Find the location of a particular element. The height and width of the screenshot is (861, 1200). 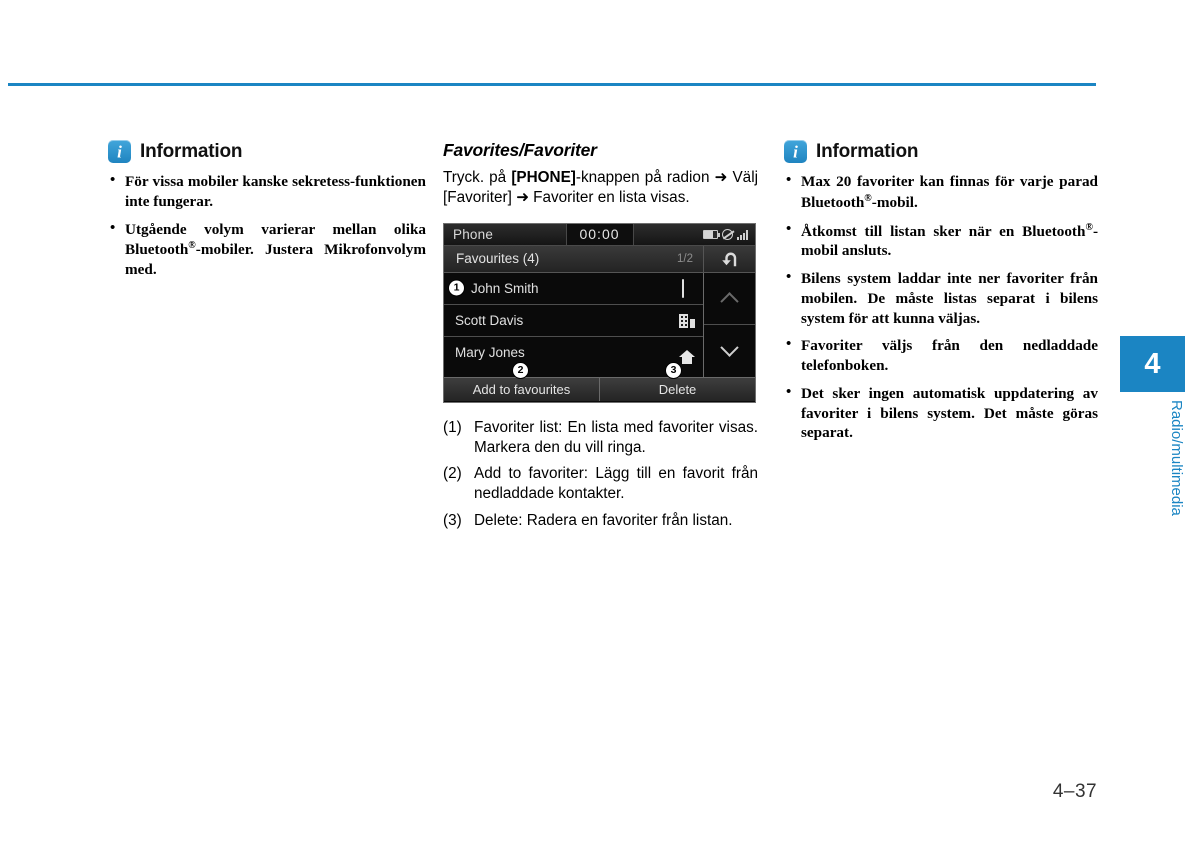

list-item: 1 John Smith is located at coordinates (574, 289).